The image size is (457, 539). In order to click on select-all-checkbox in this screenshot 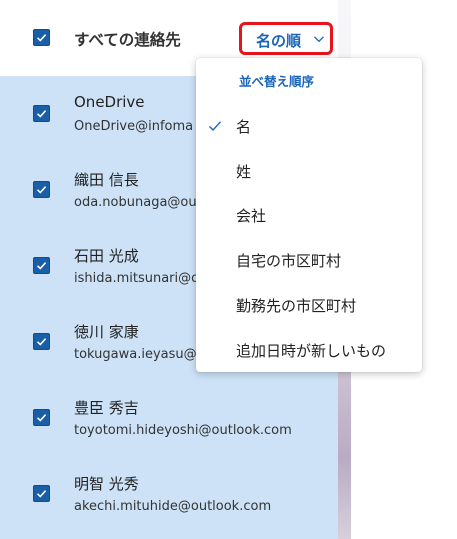, I will do `click(41, 37)`.